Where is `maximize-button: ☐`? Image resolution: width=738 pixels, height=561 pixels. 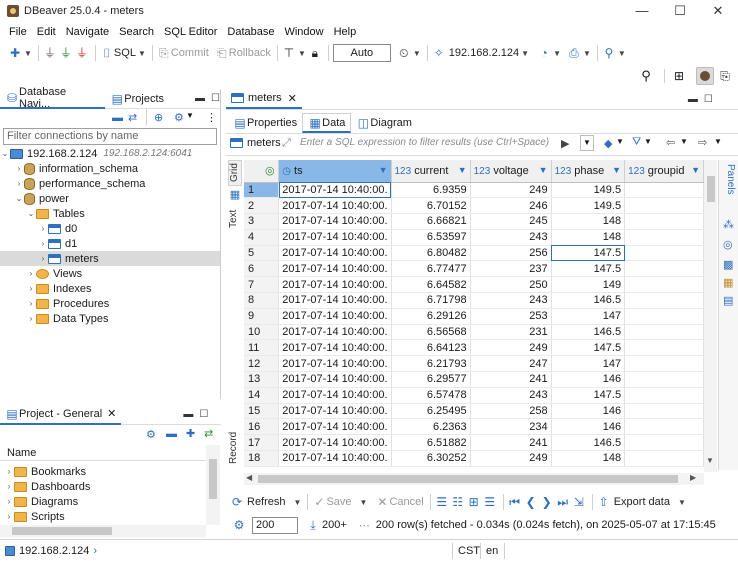 maximize-button: ☐ is located at coordinates (680, 11).